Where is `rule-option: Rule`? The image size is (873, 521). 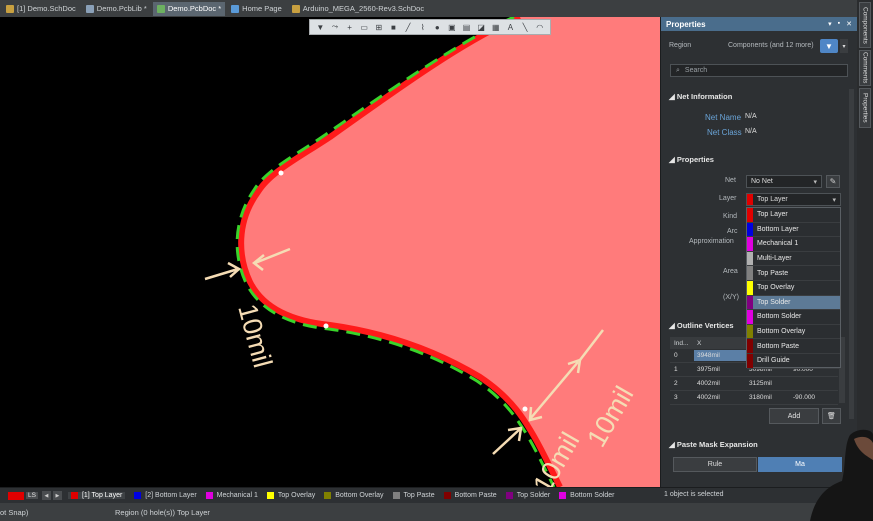 rule-option: Rule is located at coordinates (715, 464).